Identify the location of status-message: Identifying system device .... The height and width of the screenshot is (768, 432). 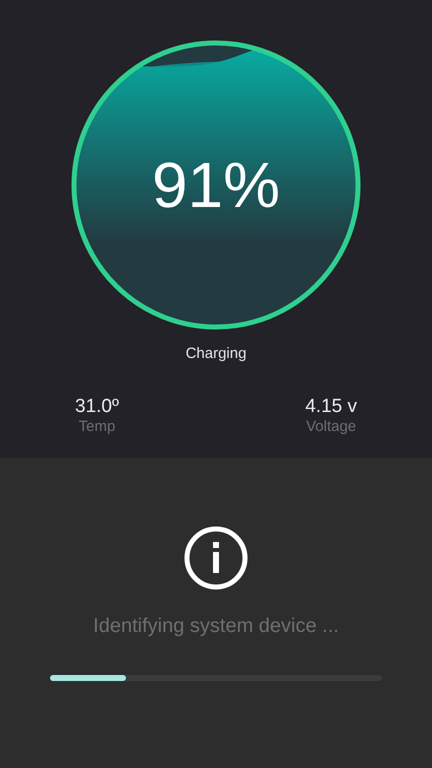
(216, 626).